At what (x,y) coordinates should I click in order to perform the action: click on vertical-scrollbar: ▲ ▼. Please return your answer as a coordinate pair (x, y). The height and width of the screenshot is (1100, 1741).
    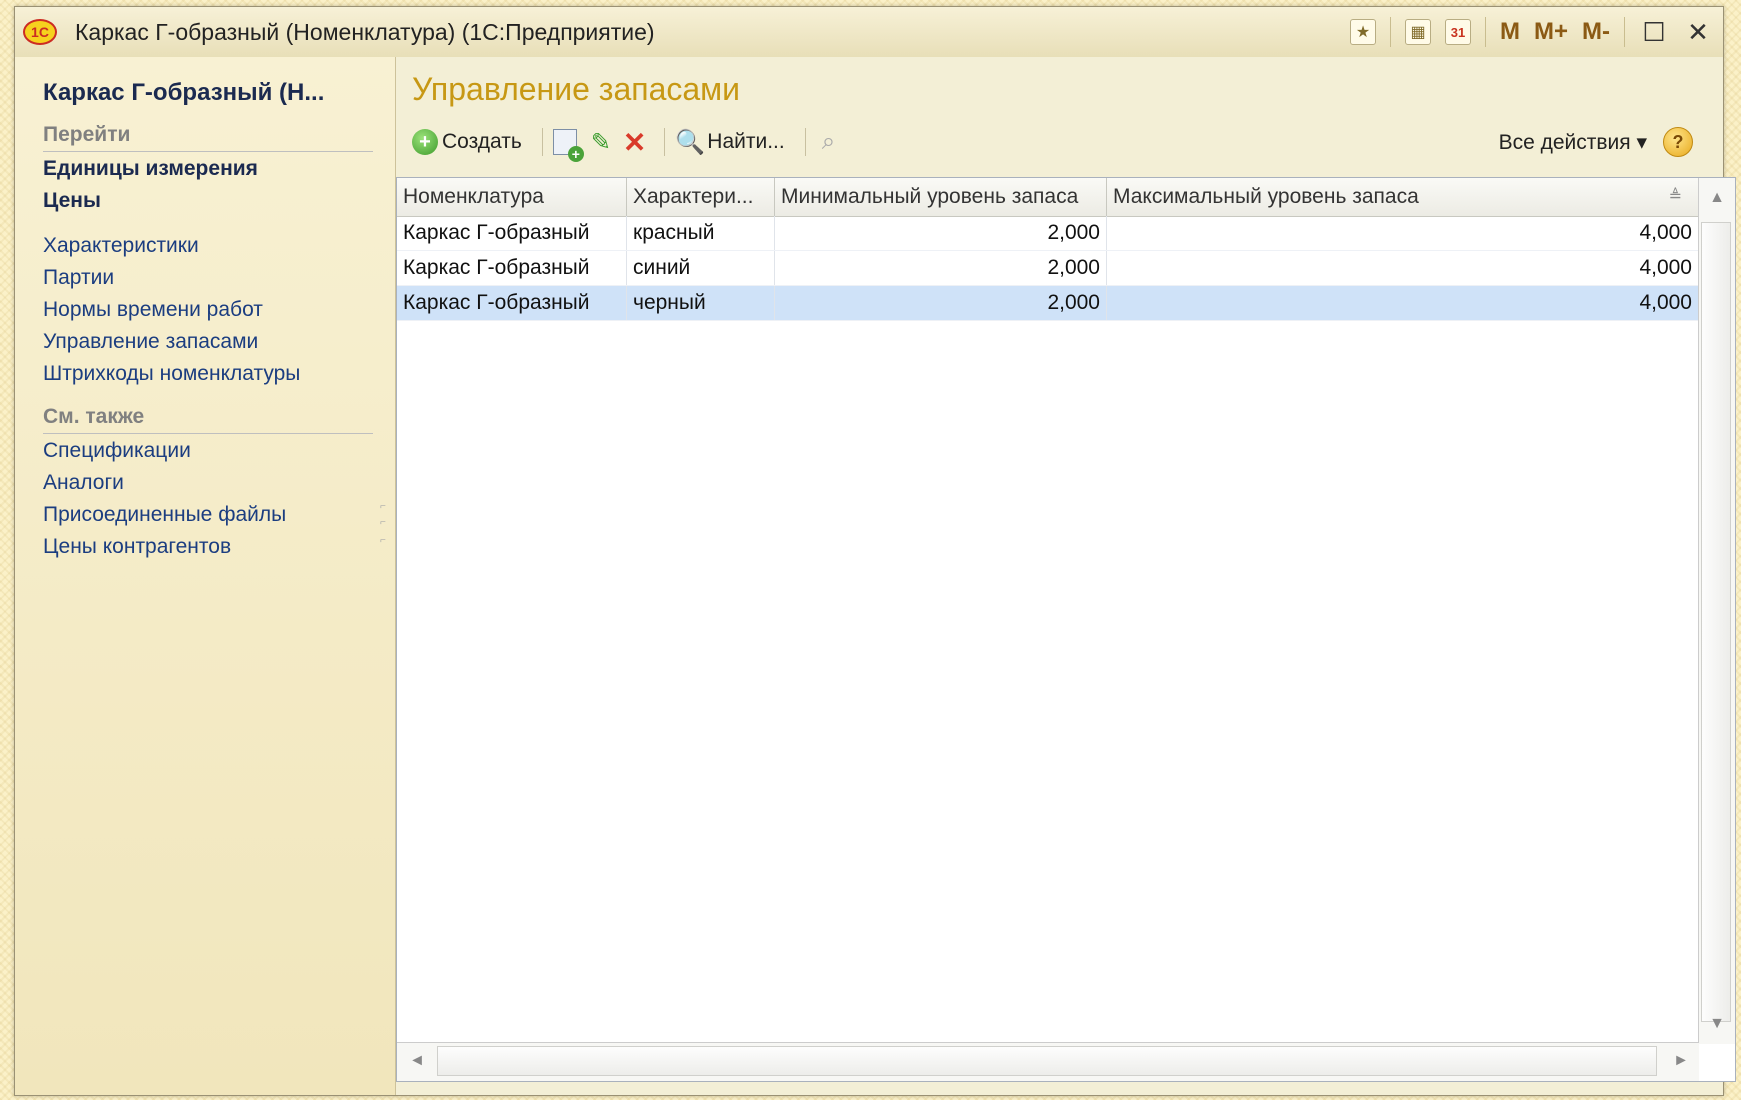
    Looking at the image, I should click on (1716, 611).